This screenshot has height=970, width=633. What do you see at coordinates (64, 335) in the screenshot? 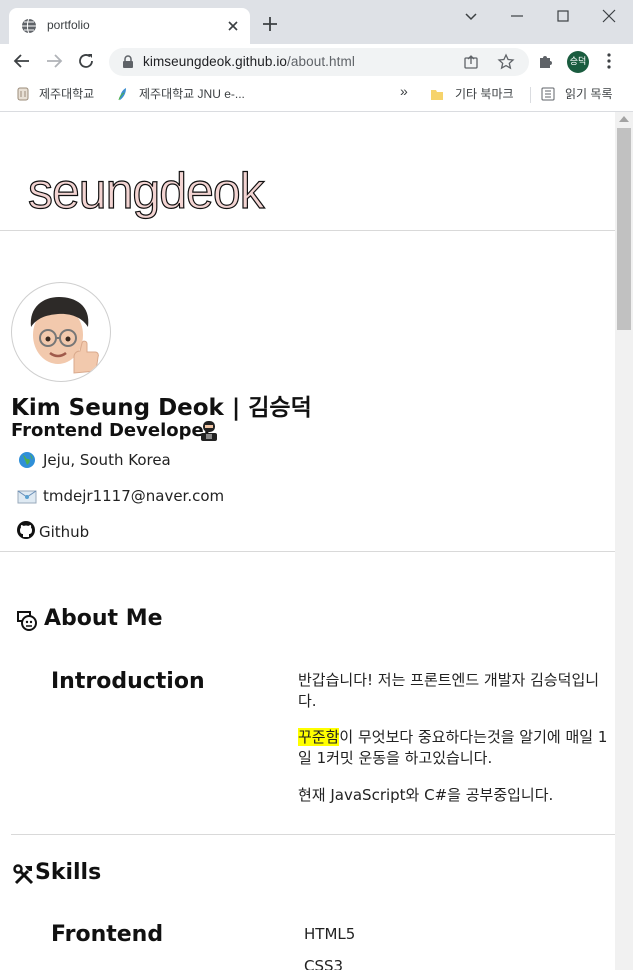
I see `memoji-icon` at bounding box center [64, 335].